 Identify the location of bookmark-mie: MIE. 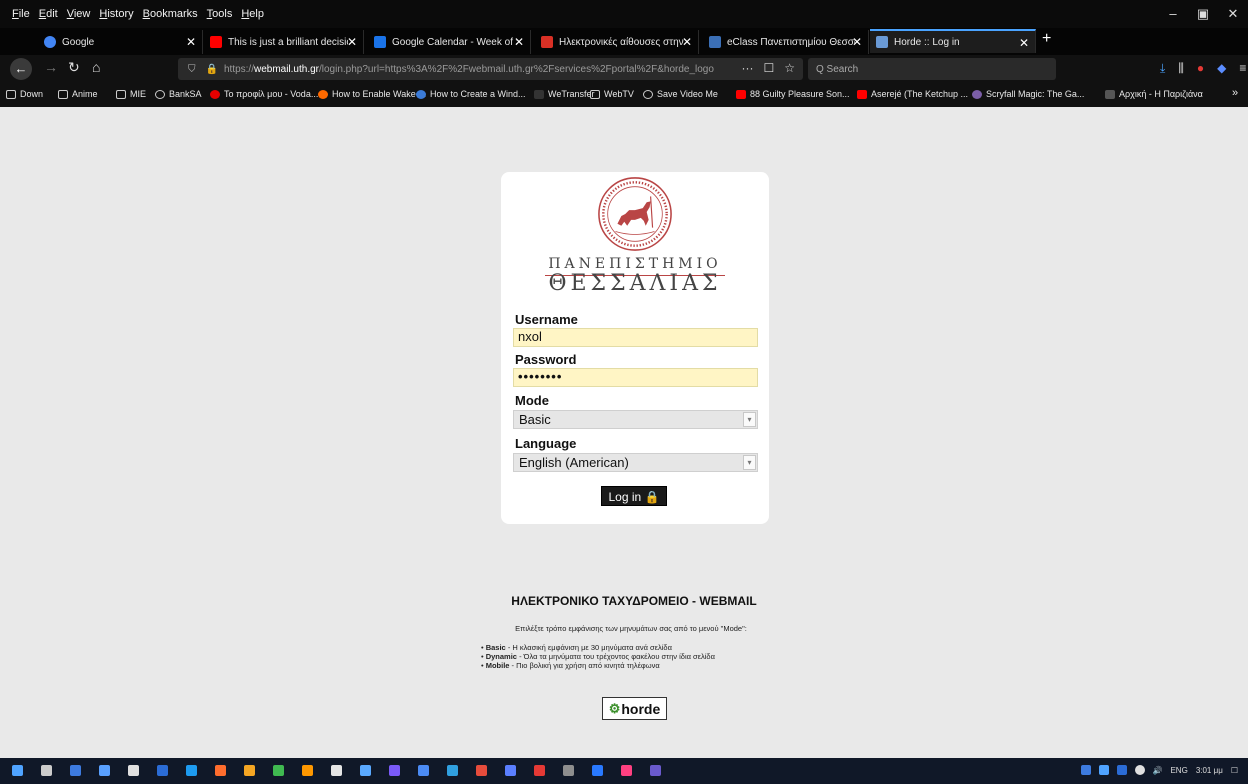
(131, 94).